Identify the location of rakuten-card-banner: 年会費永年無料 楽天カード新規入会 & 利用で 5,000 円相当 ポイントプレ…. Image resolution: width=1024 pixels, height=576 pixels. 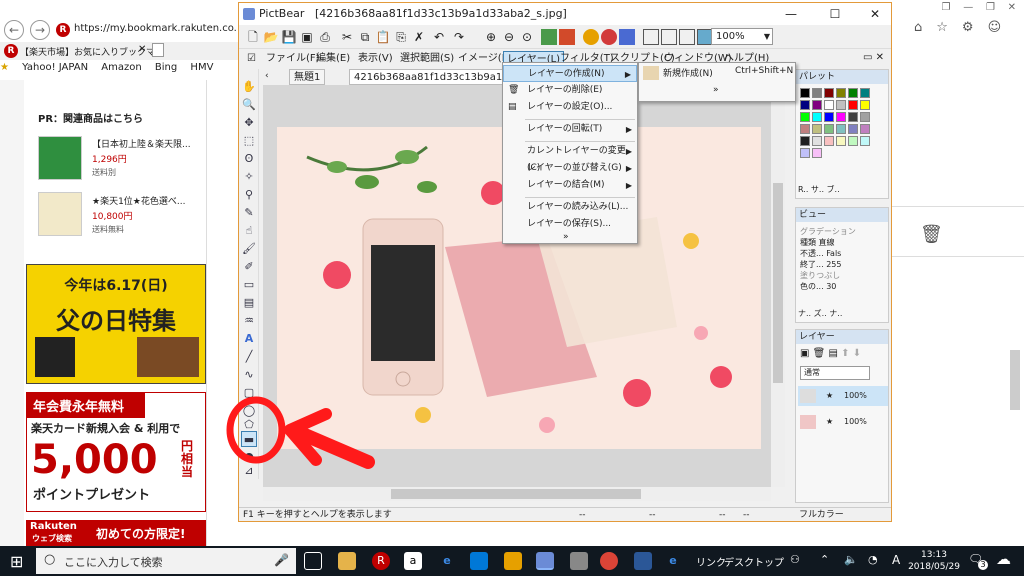
(116, 452).